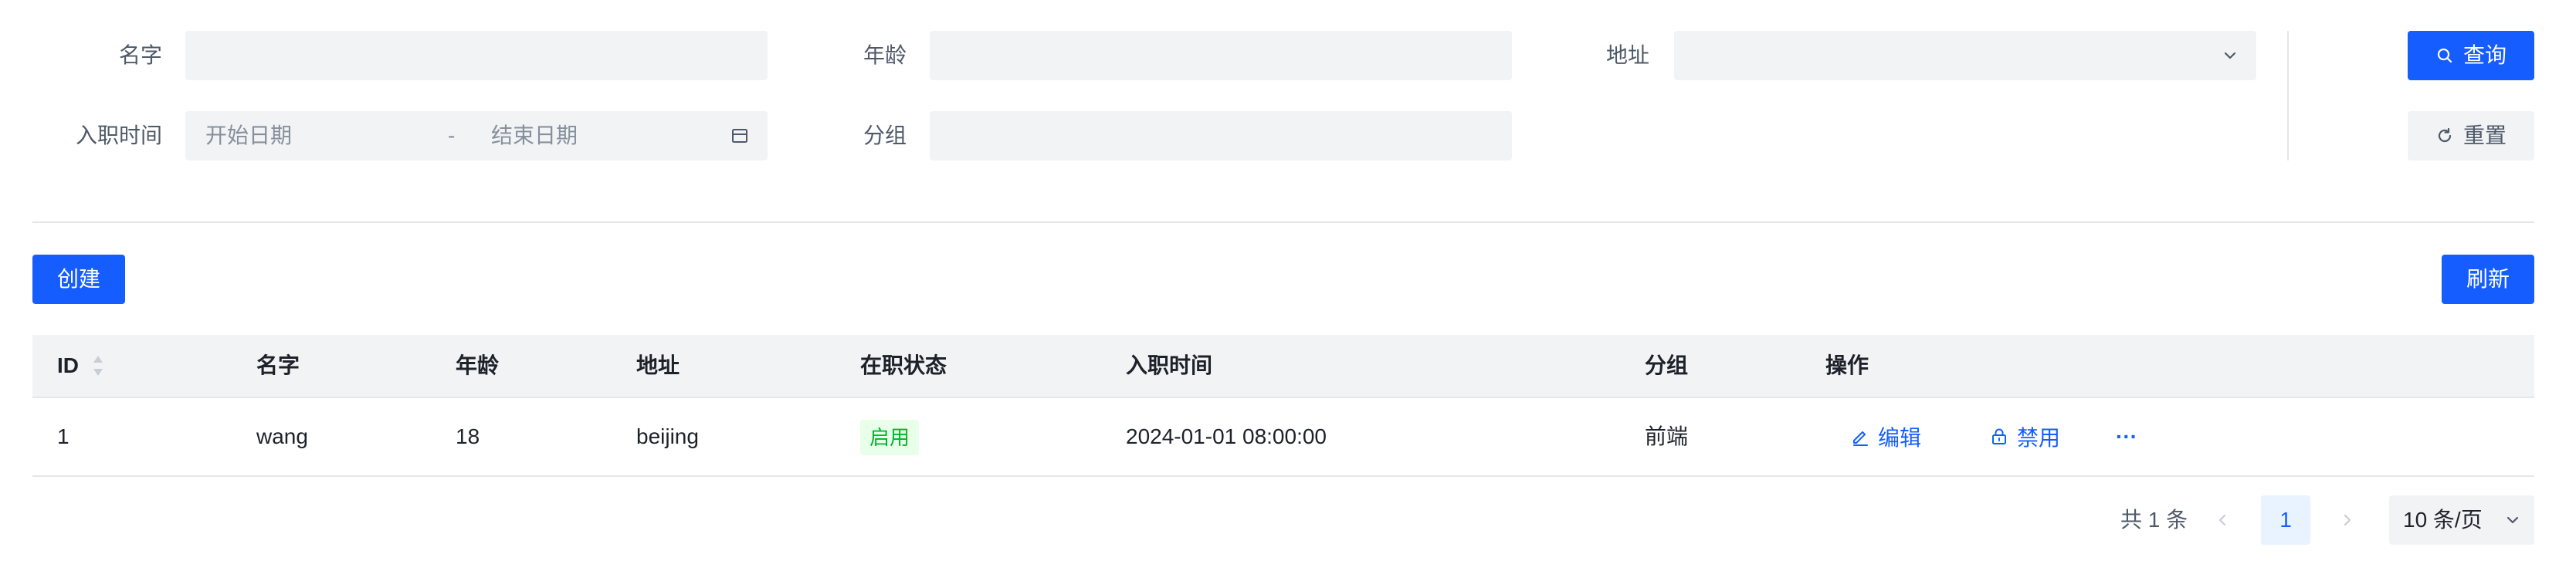 This screenshot has height=571, width=2576. What do you see at coordinates (1221, 55) in the screenshot?
I see `age-input` at bounding box center [1221, 55].